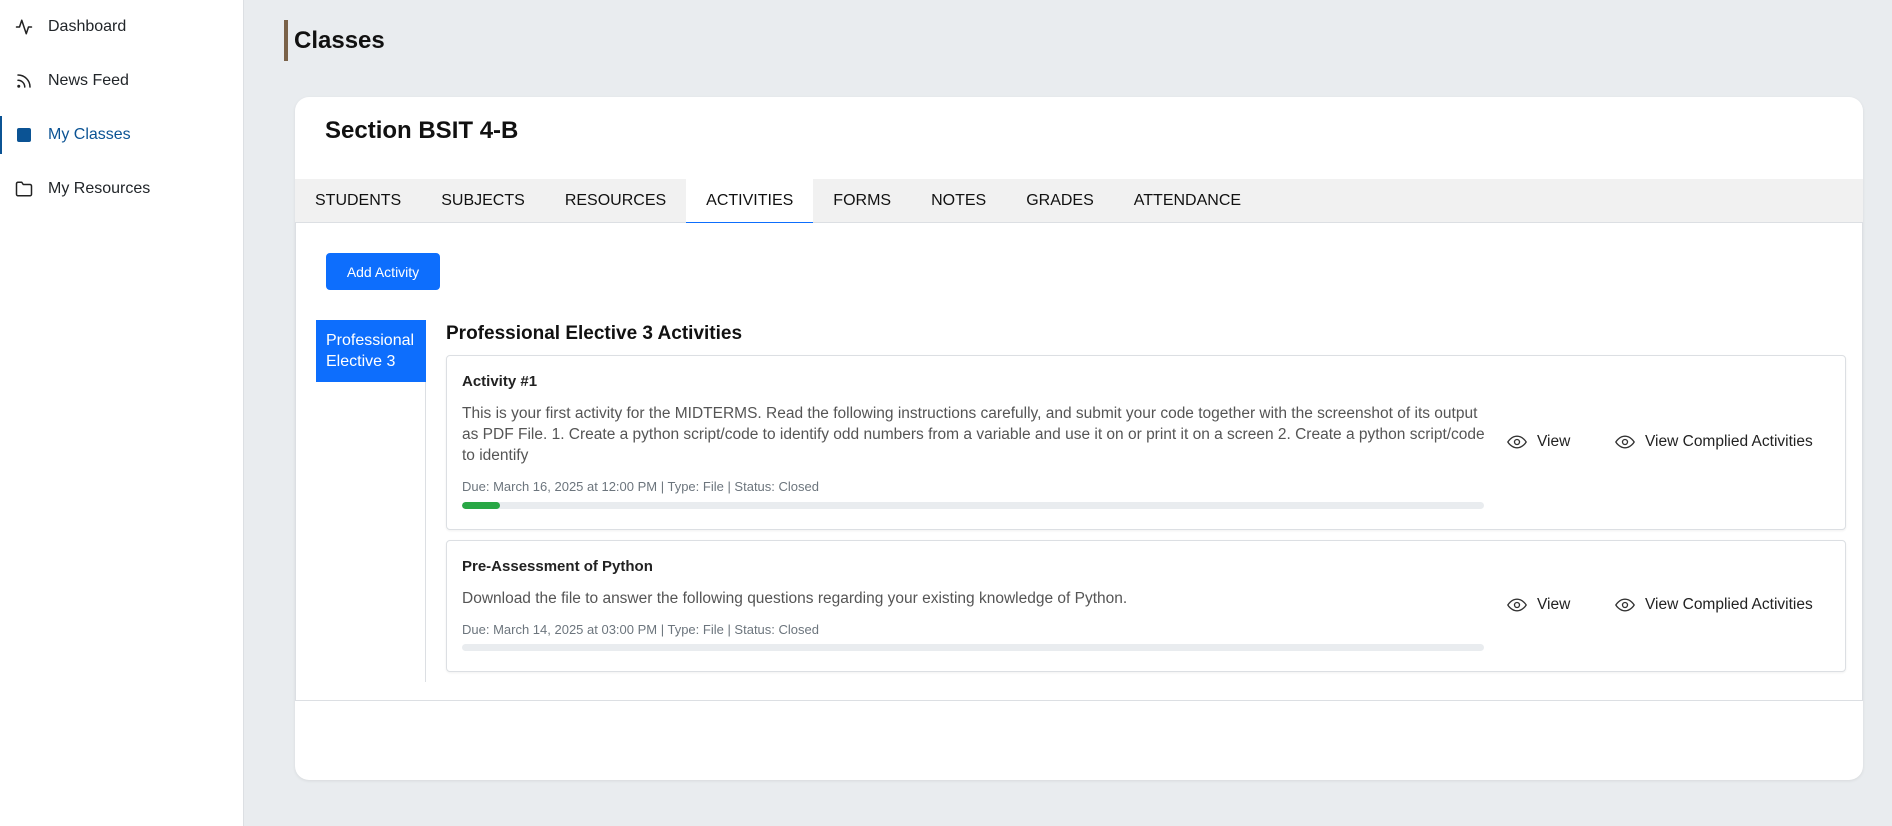  What do you see at coordinates (500, 381) in the screenshot?
I see `activity-title: Activity #1` at bounding box center [500, 381].